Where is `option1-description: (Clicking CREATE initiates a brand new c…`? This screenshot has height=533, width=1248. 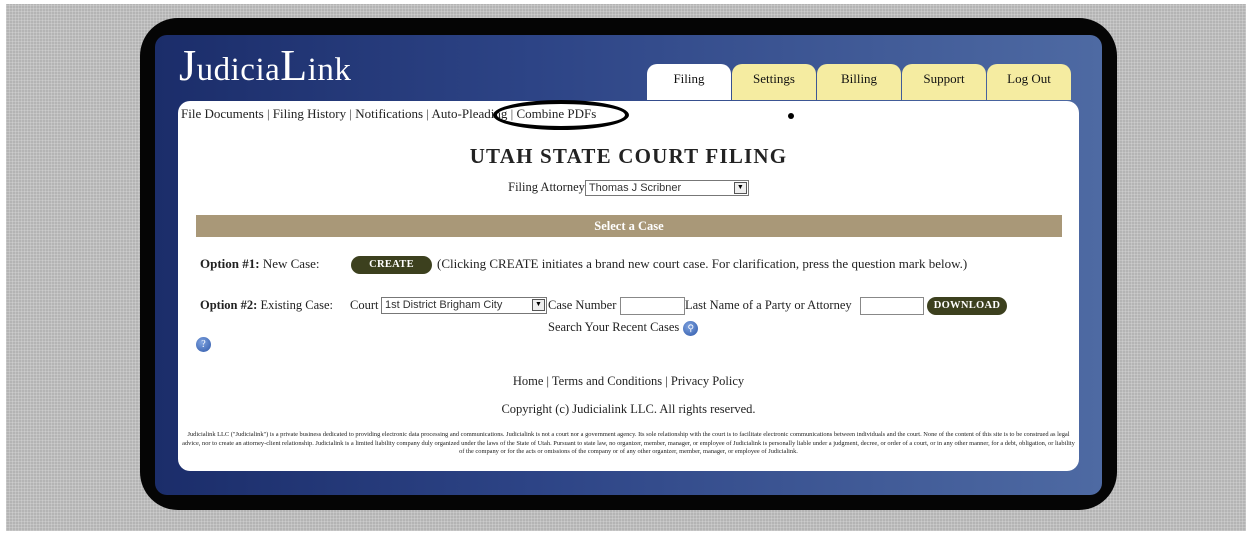 option1-description: (Clicking CREATE initiates a brand new c… is located at coordinates (702, 263).